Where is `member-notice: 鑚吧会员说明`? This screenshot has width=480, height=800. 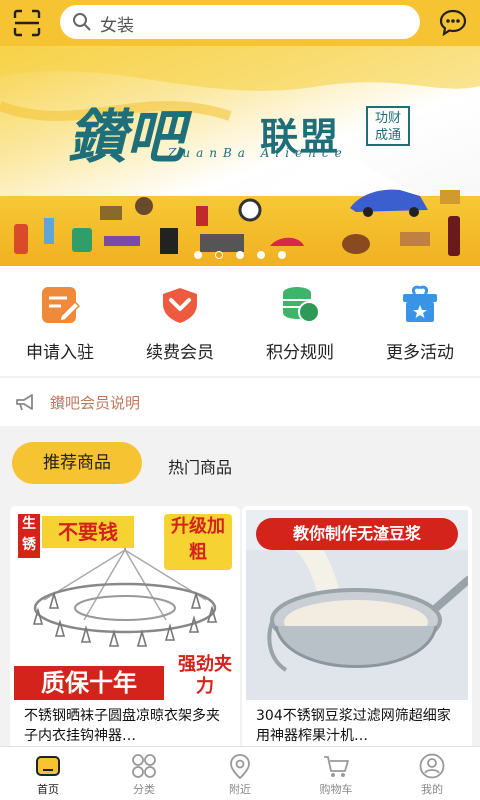 member-notice: 鑚吧会员说明 is located at coordinates (240, 402).